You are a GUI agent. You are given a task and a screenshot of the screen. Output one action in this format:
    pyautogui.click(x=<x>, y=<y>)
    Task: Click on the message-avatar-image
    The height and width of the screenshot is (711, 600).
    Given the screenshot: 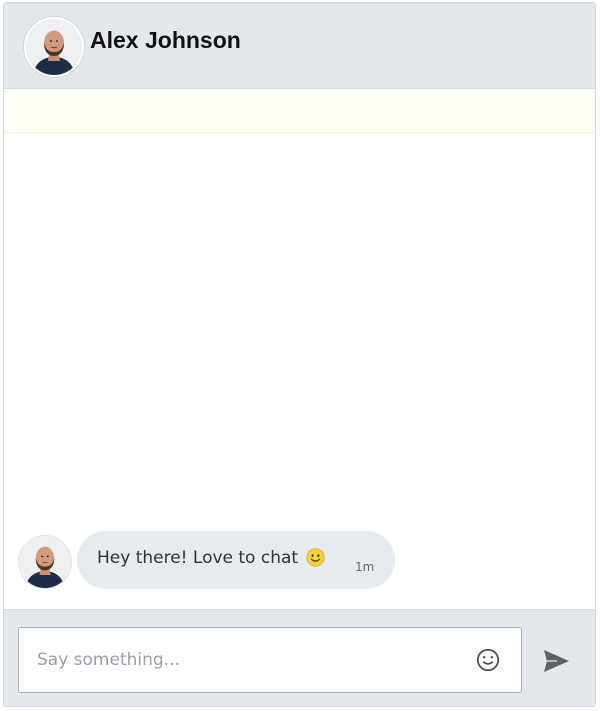 What is the action you would take?
    pyautogui.click(x=45, y=562)
    